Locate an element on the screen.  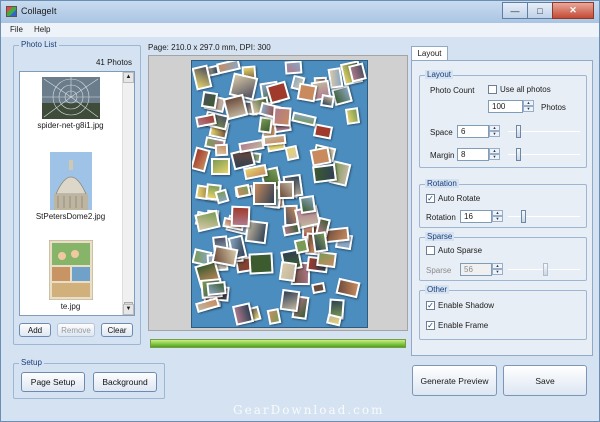
photo-count-value: 100 is located at coordinates (499, 106).